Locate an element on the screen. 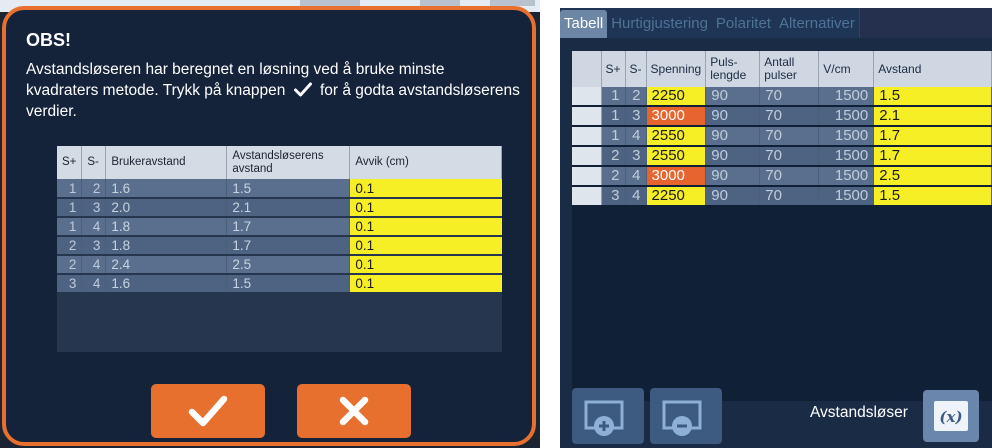 This screenshot has height=448, width=992. add-pair-button is located at coordinates (608, 416).